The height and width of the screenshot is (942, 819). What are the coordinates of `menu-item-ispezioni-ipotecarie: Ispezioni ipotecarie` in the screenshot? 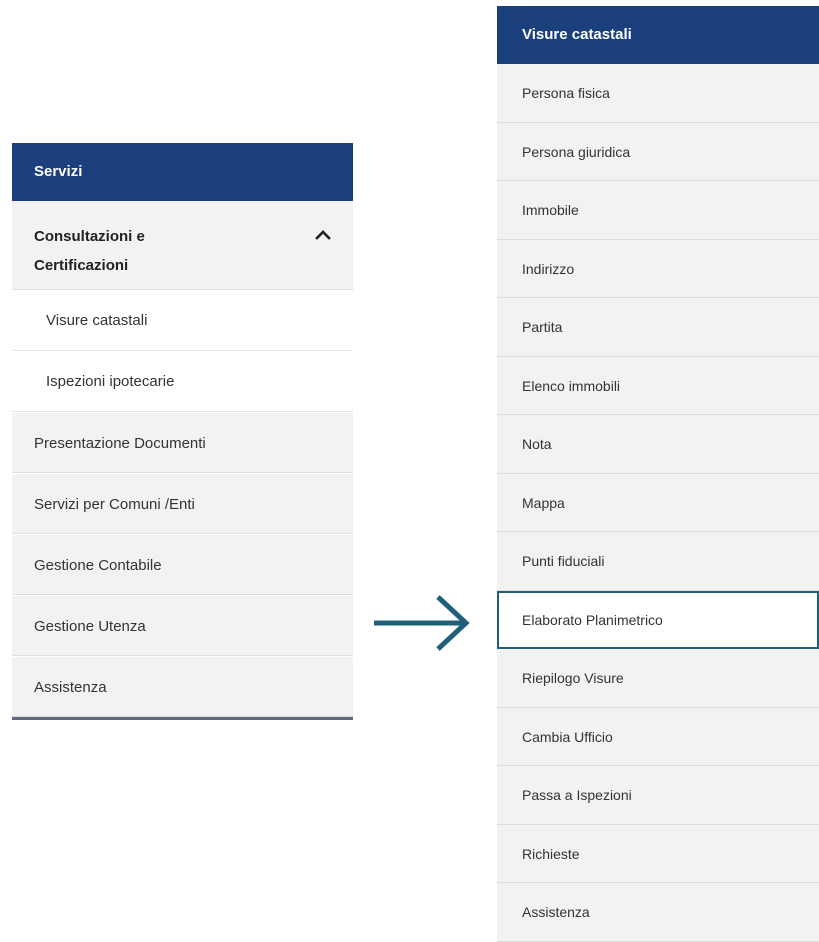 It's located at (182, 381).